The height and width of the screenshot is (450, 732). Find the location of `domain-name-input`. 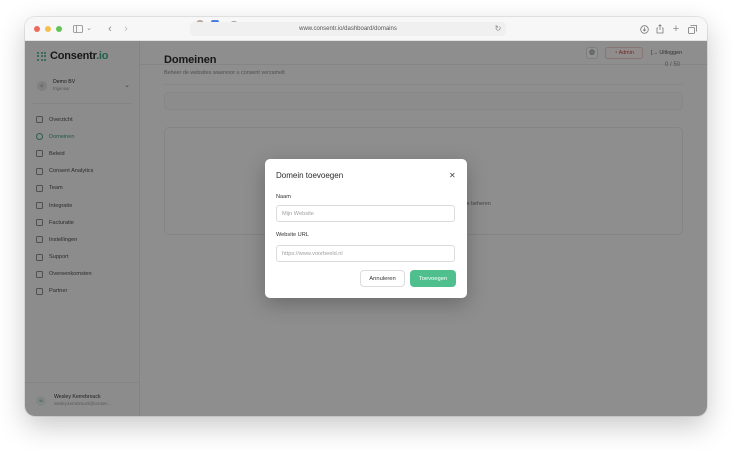

domain-name-input is located at coordinates (365, 213).